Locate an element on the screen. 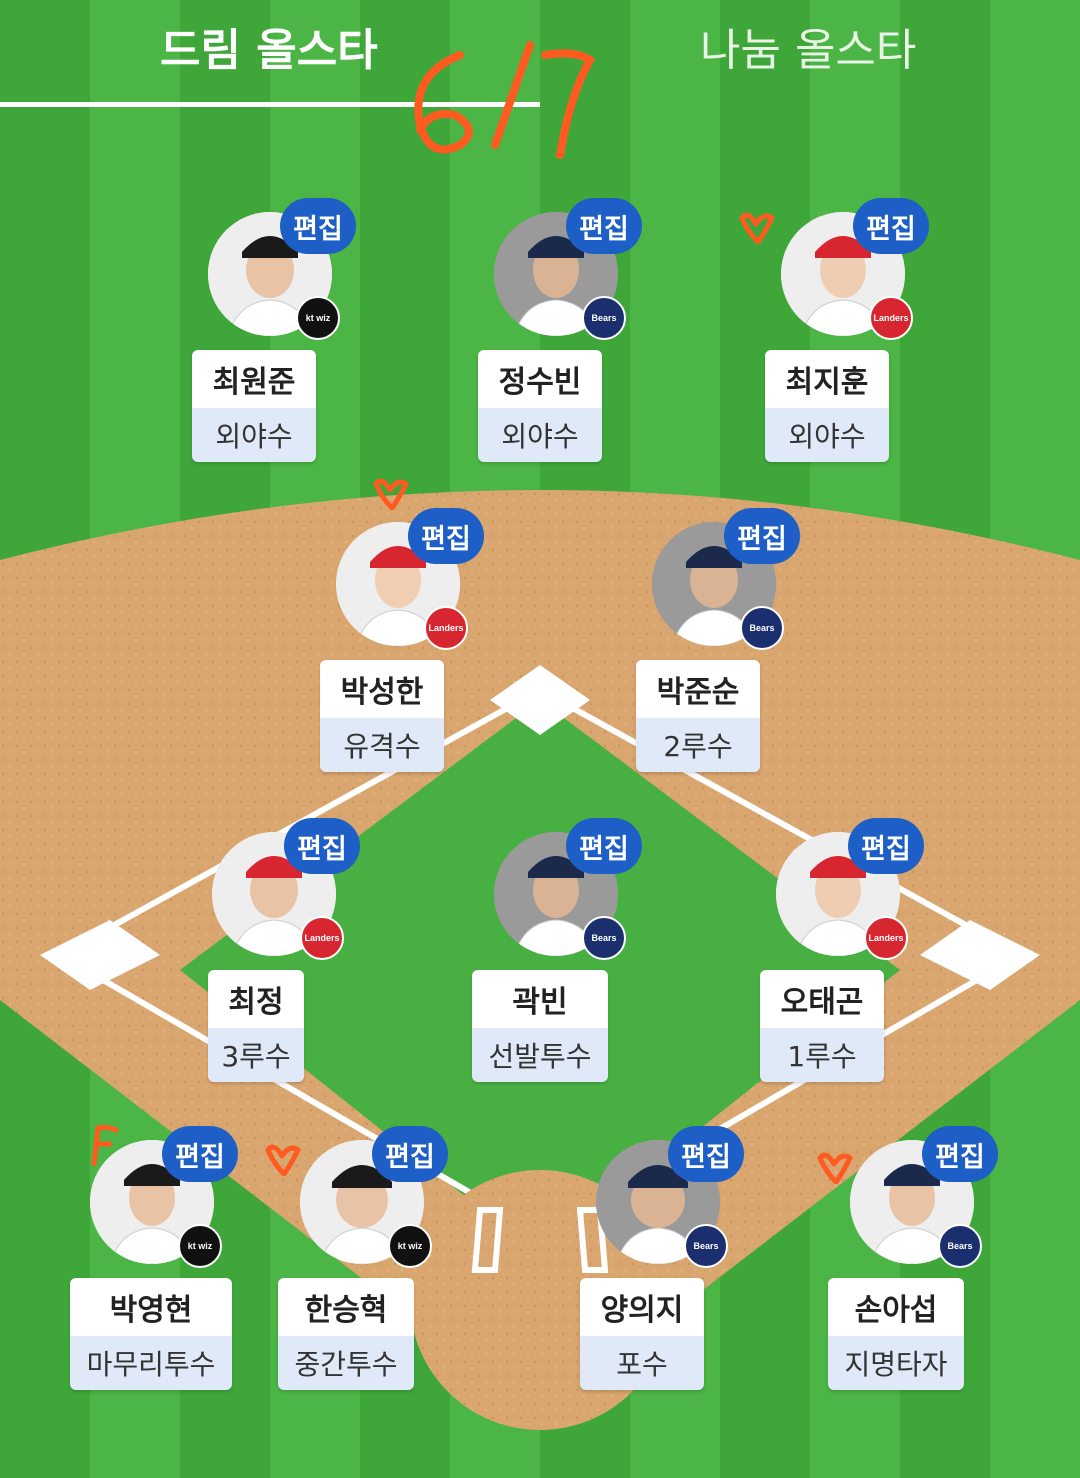 This screenshot has width=1080, height=1478. player-position: 1루수 is located at coordinates (822, 1055).